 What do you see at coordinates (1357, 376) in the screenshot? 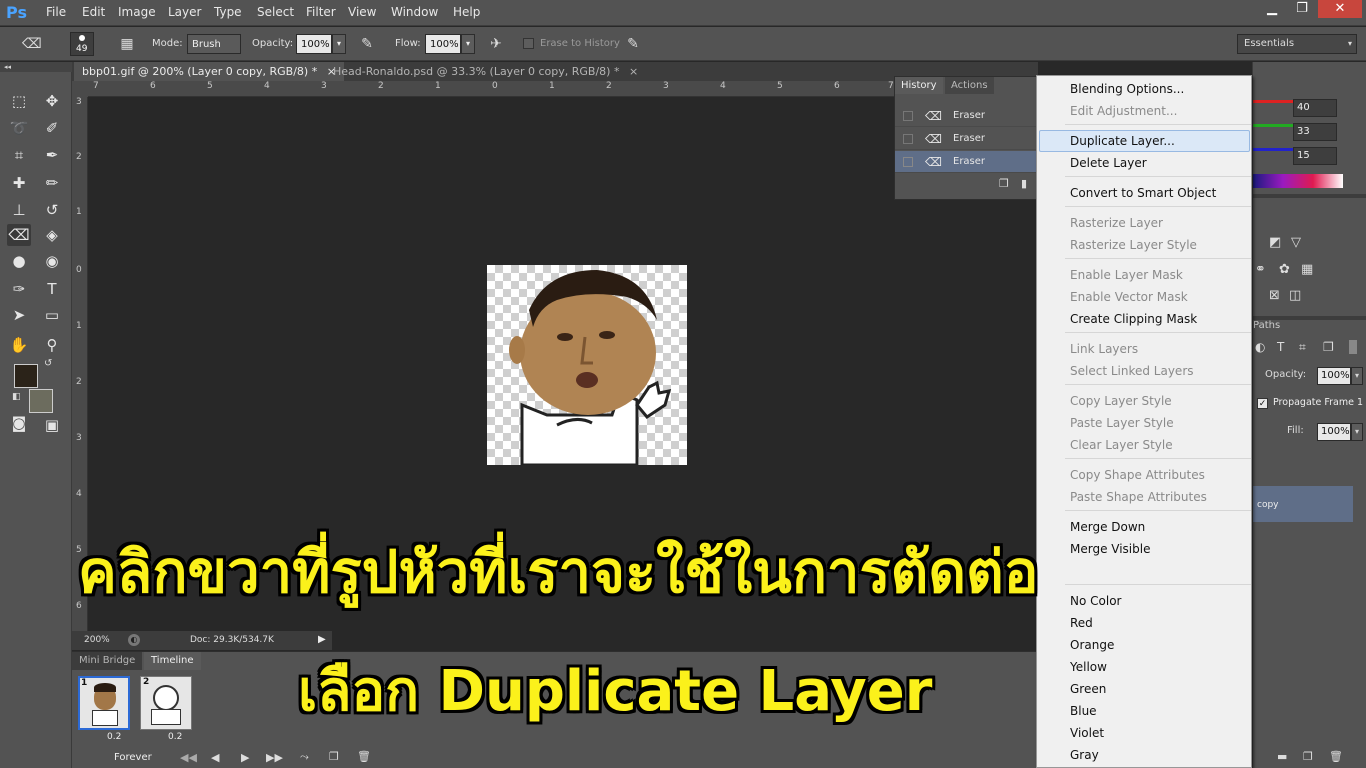
I see `layer-opacity-dropdown: ▾` at bounding box center [1357, 376].